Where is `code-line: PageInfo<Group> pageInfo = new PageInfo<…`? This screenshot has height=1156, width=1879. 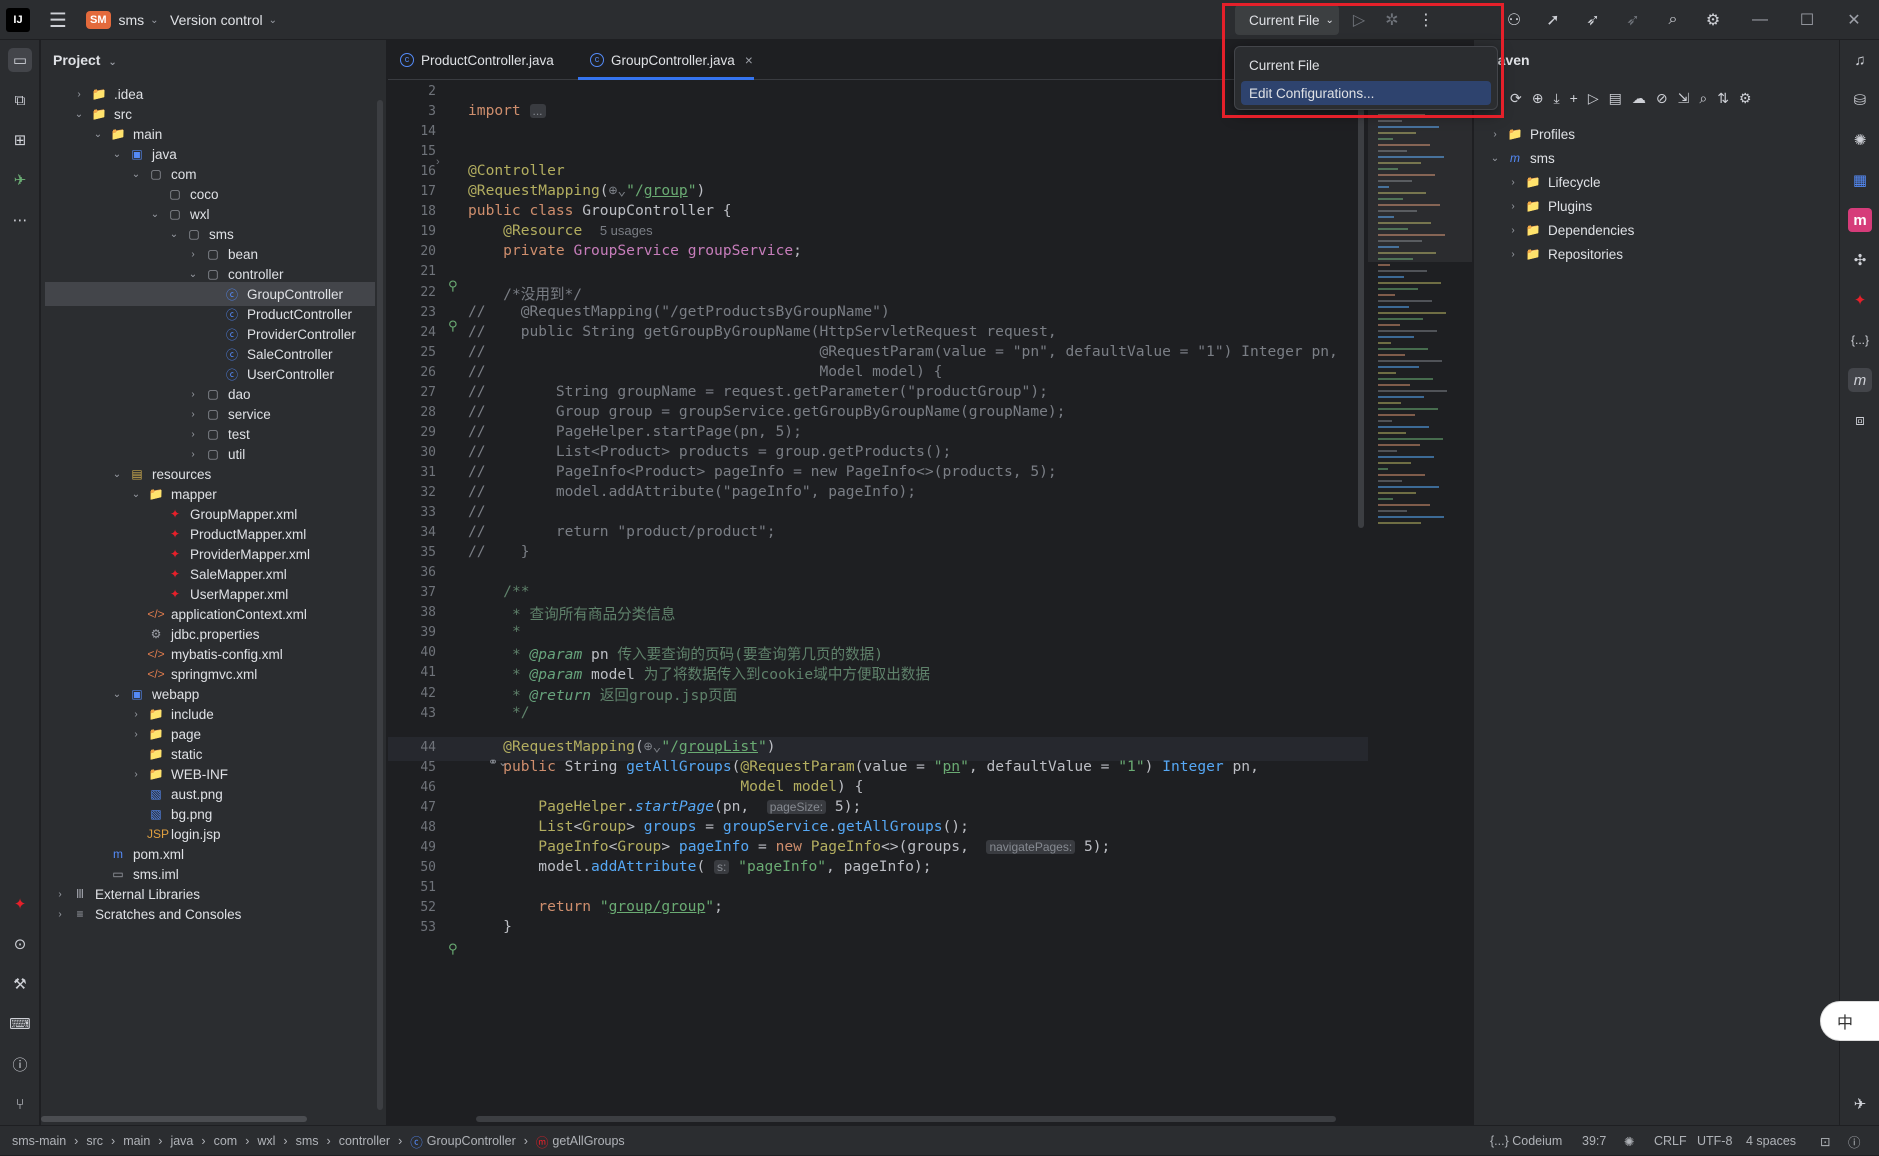
code-line: PageInfo<Group> pageInfo = new PageInfo<… is located at coordinates (789, 846).